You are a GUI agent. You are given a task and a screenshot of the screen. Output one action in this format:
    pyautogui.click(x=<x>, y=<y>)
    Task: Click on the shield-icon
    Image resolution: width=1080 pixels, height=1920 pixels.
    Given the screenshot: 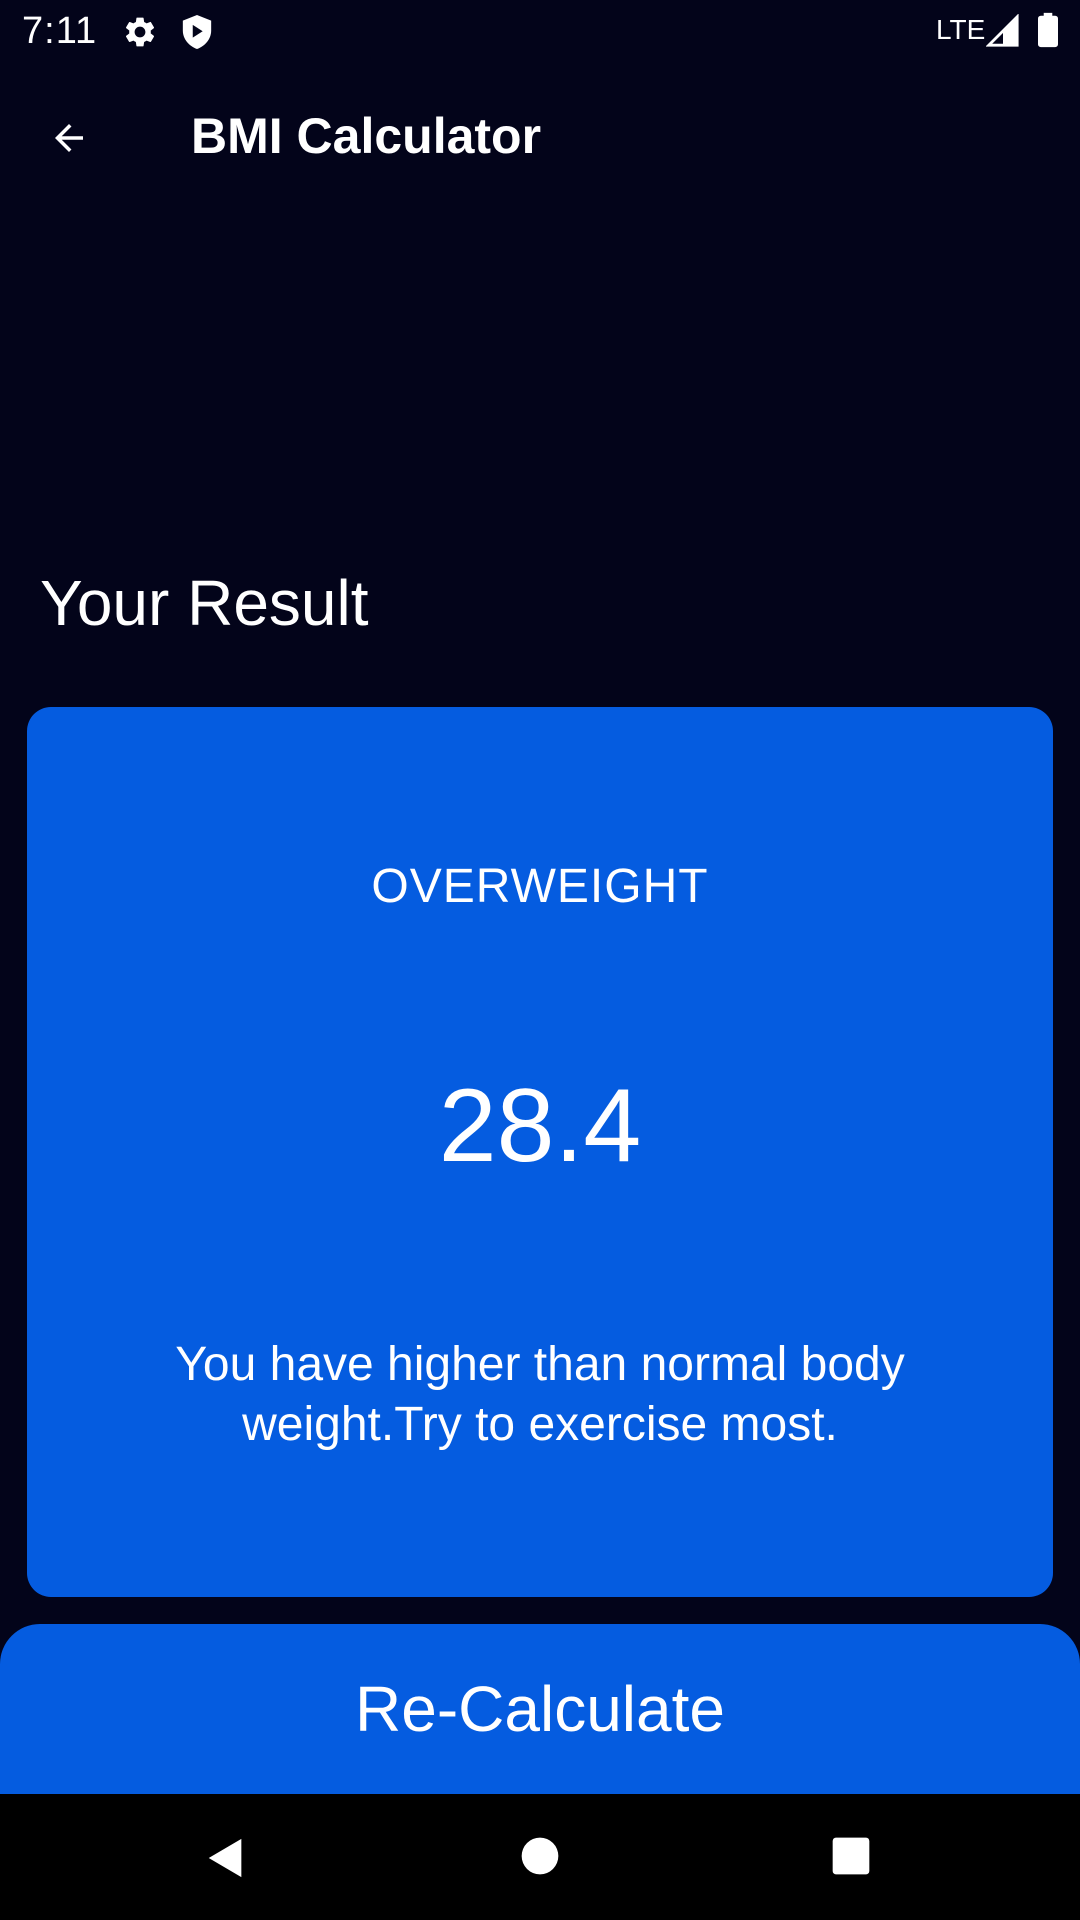 What is the action you would take?
    pyautogui.click(x=197, y=32)
    